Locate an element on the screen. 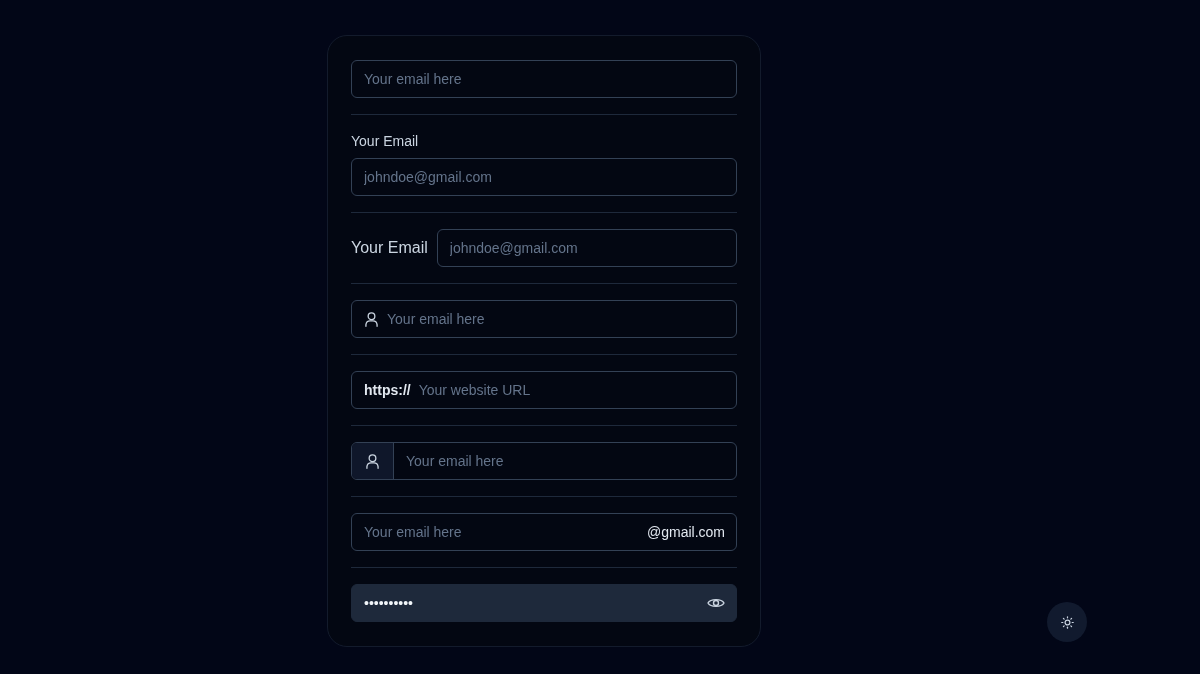 This screenshot has height=674, width=1200. url-input: Your website URL is located at coordinates (571, 390).